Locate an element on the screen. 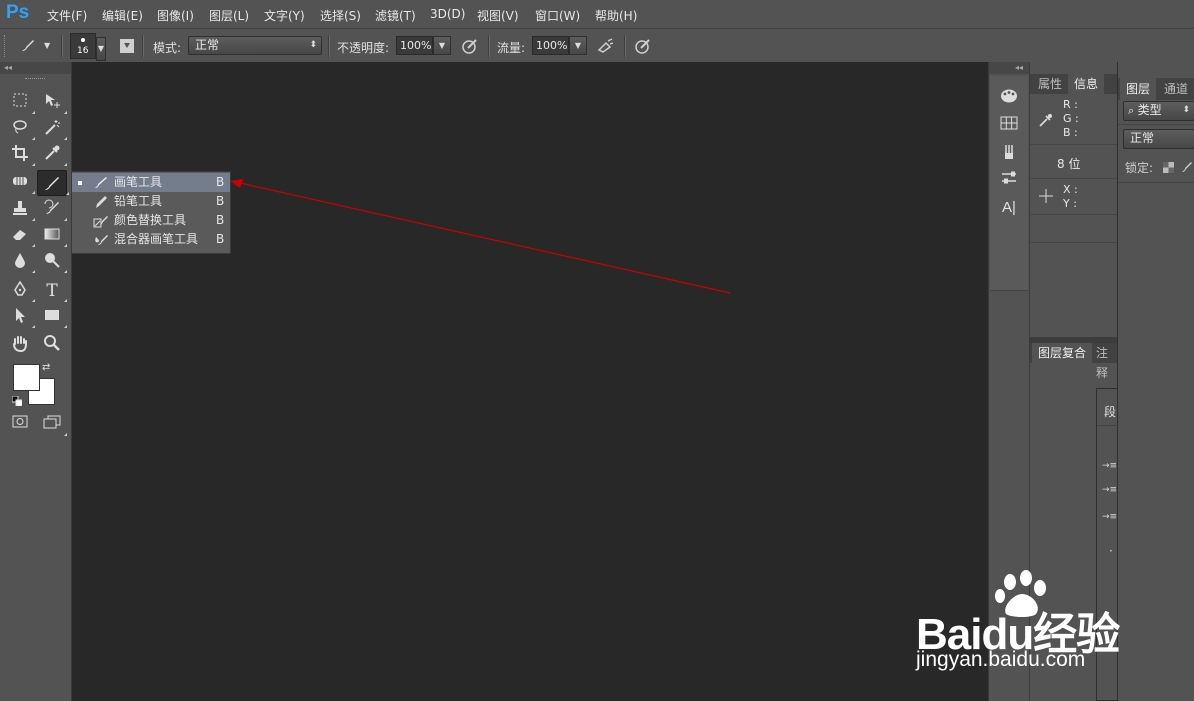  blend-mode-dropdown: 正常 is located at coordinates (1158, 139).